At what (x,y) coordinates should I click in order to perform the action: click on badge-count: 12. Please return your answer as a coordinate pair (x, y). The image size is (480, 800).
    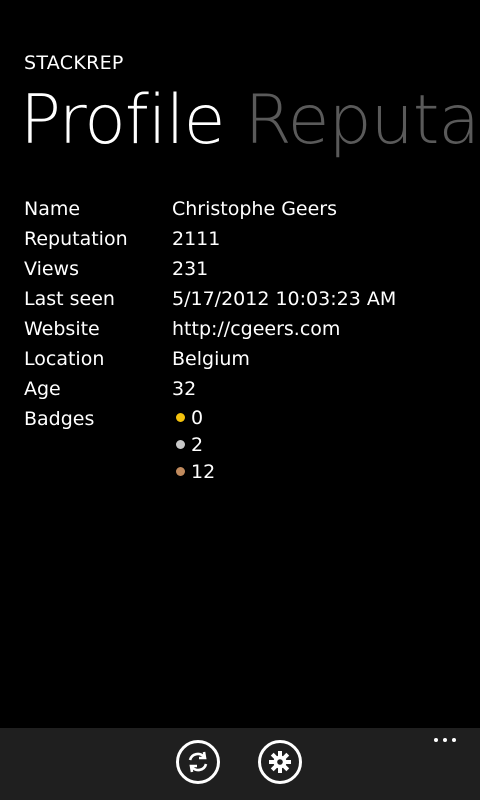
    Looking at the image, I should click on (203, 471).